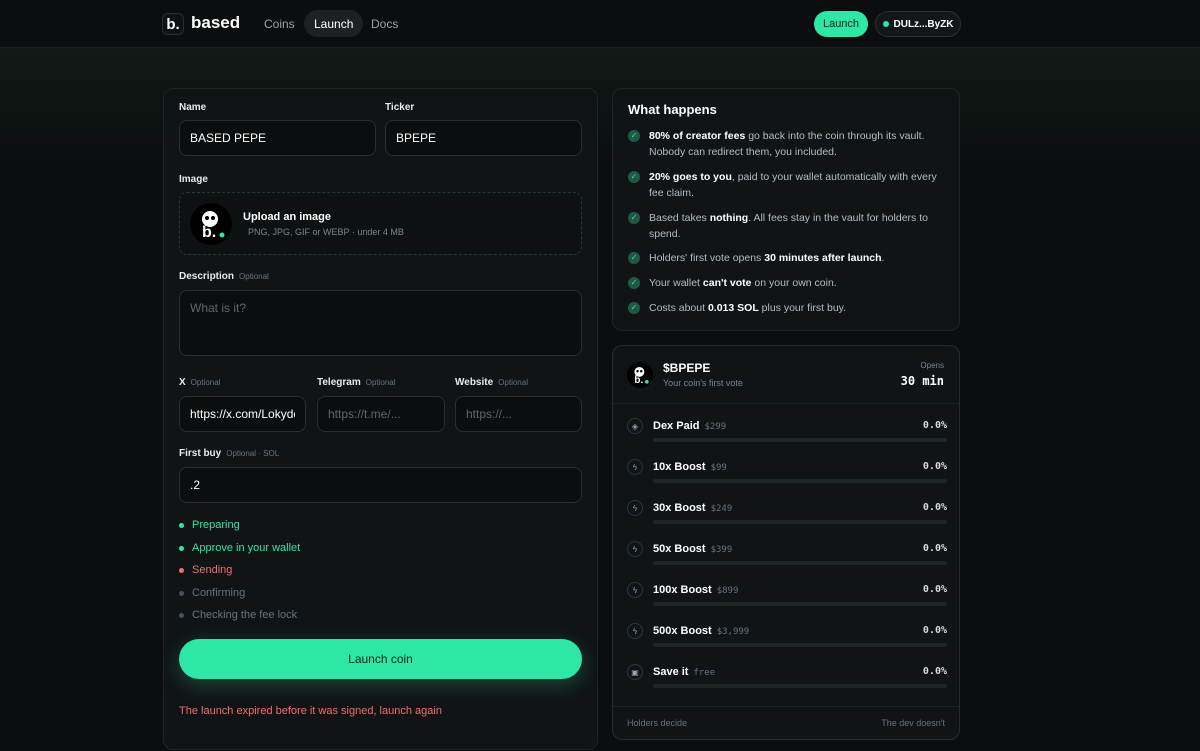 This screenshot has height=751, width=1200. I want to click on step-confirming: Confirming, so click(212, 593).